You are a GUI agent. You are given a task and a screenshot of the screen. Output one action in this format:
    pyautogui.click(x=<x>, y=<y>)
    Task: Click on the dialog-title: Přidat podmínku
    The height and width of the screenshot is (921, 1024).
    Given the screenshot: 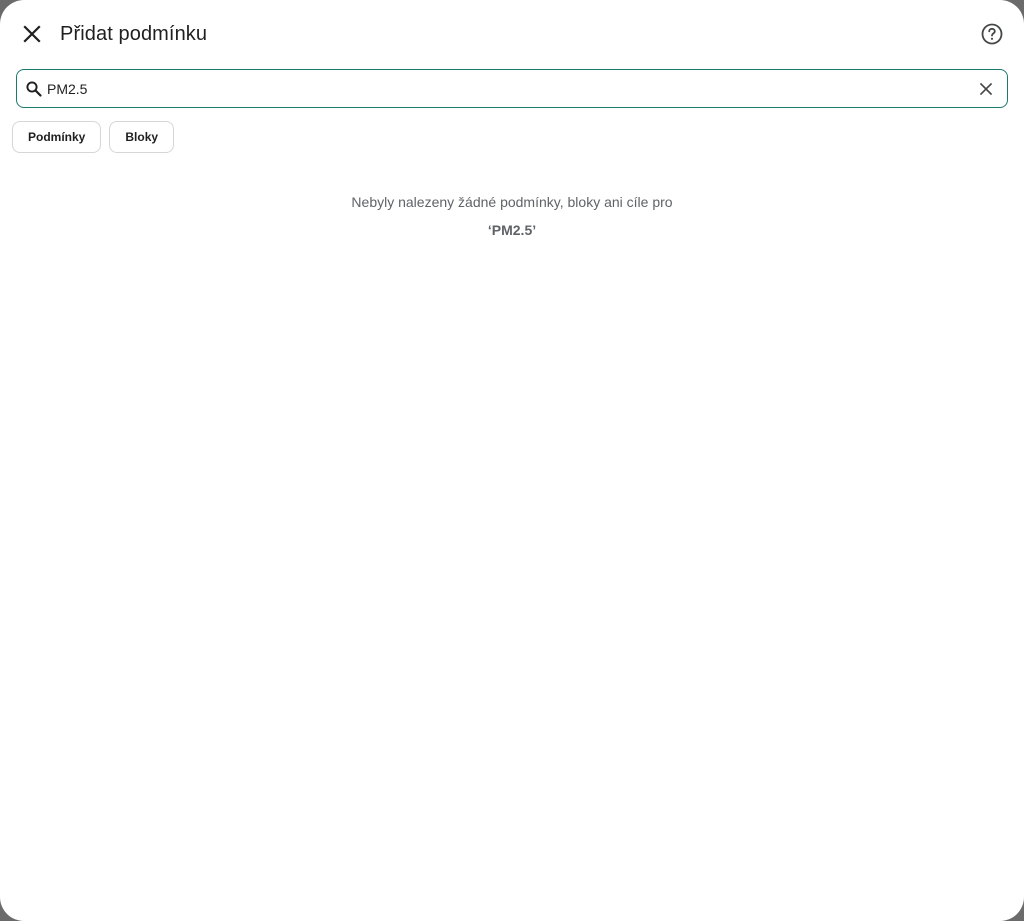 What is the action you would take?
    pyautogui.click(x=134, y=34)
    